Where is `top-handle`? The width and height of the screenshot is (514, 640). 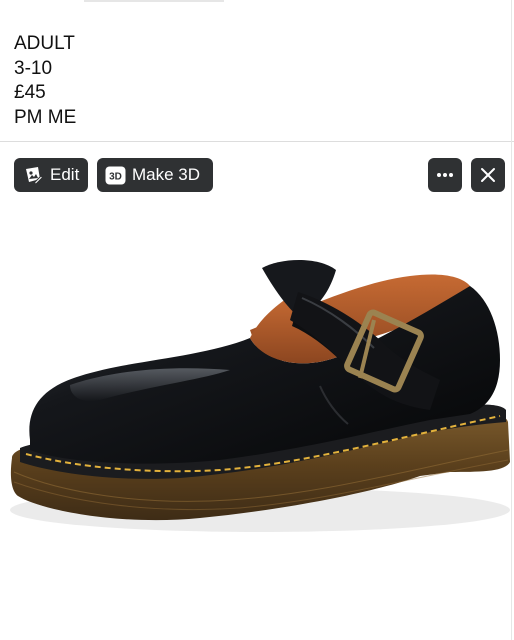
top-handle is located at coordinates (154, 1).